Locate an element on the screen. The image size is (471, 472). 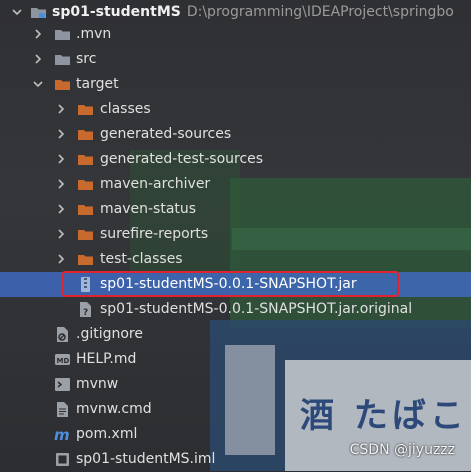
svg-text: MD is located at coordinates (63, 361).